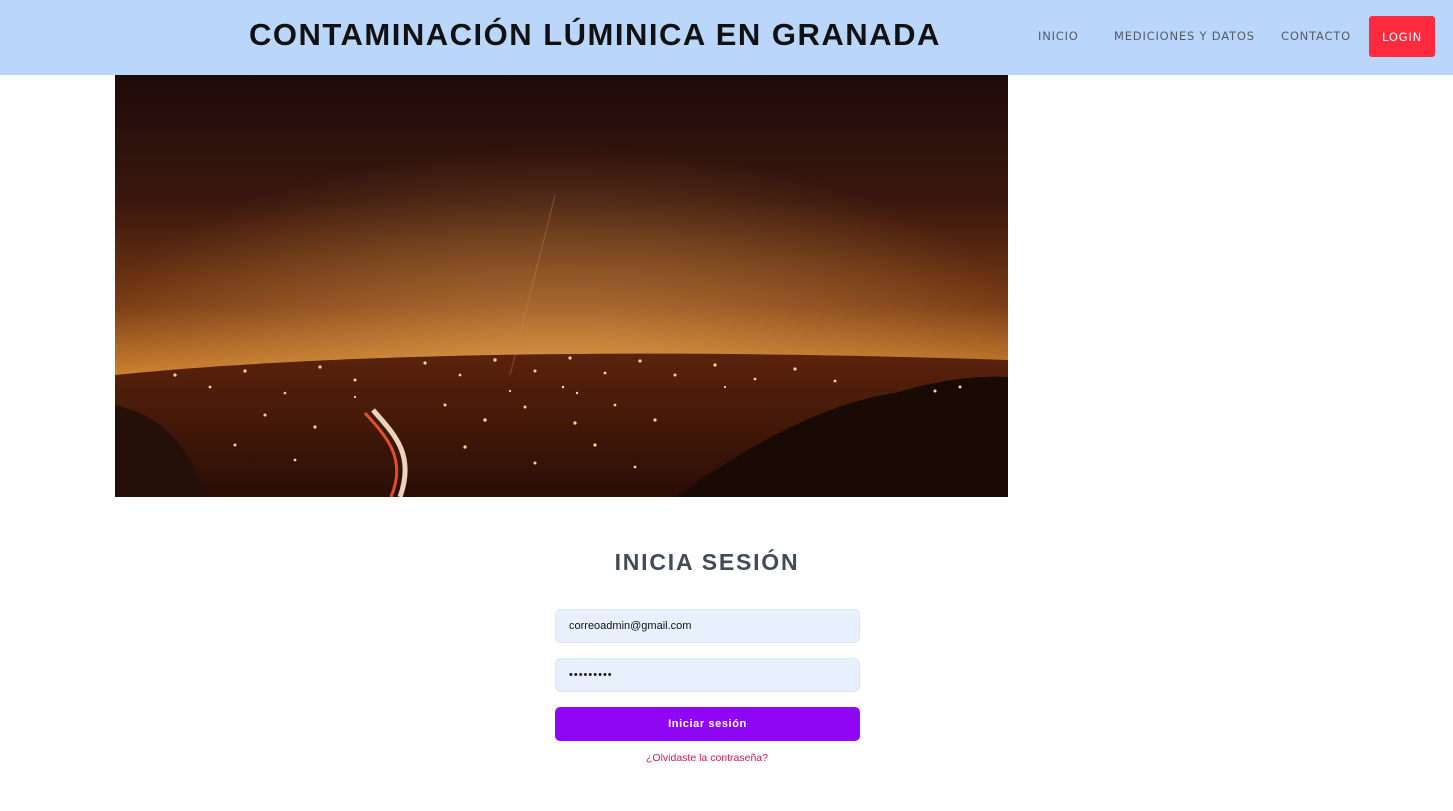  I want to click on login-button: LOGIN, so click(1402, 36).